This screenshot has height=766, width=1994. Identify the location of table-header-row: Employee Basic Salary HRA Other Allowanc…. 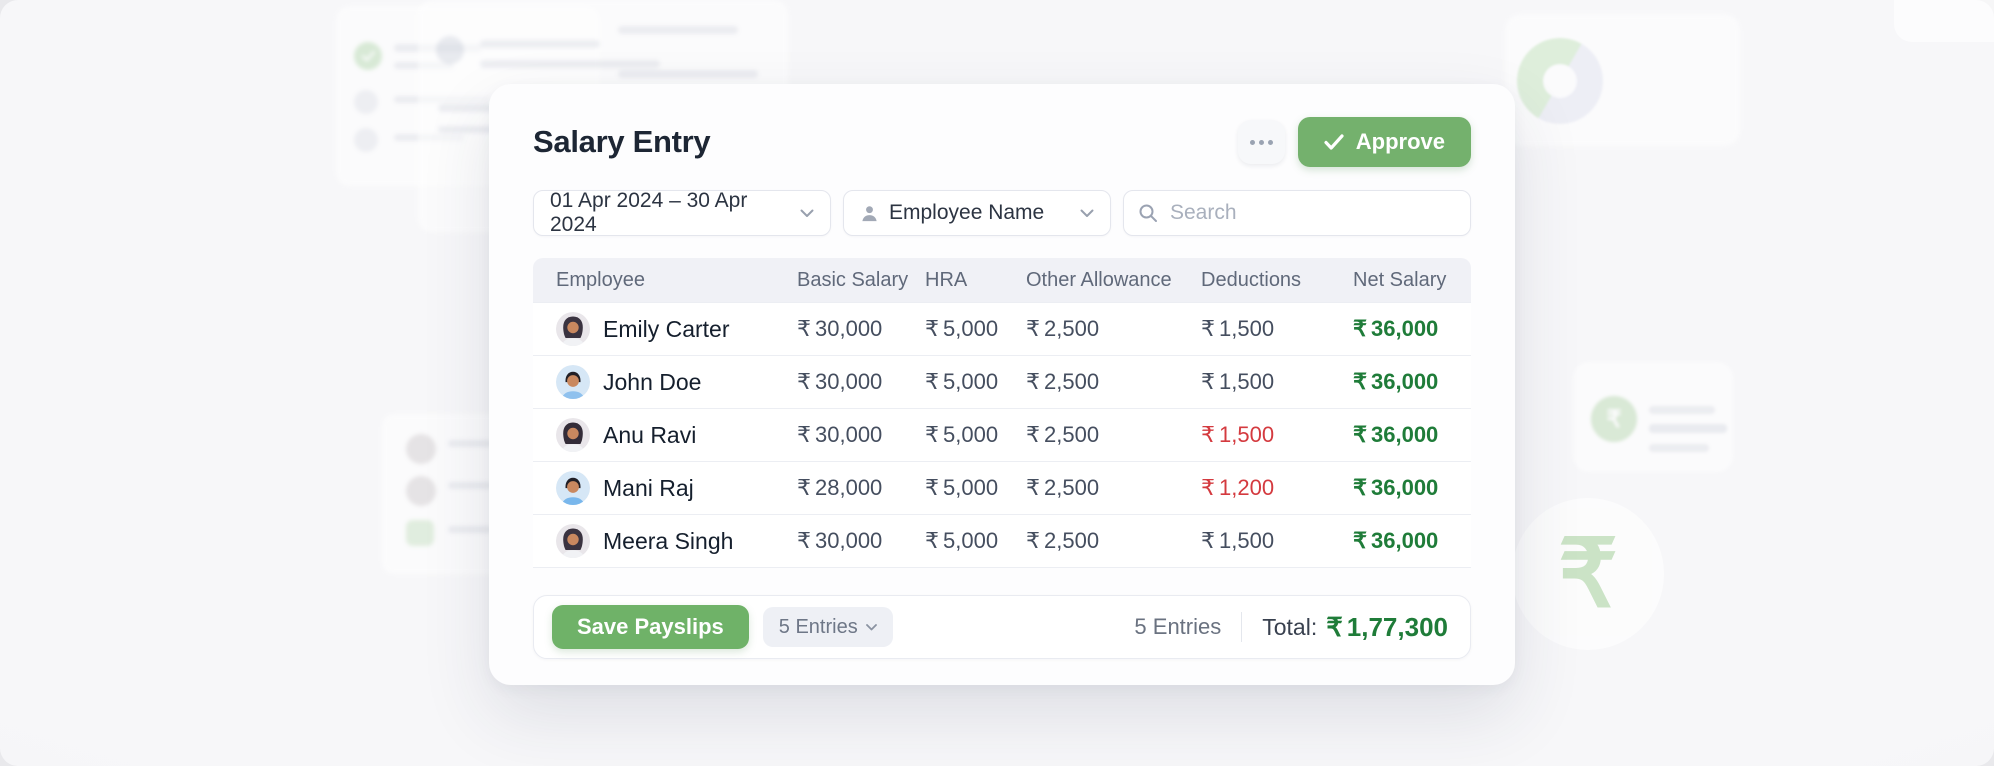
(1002, 280).